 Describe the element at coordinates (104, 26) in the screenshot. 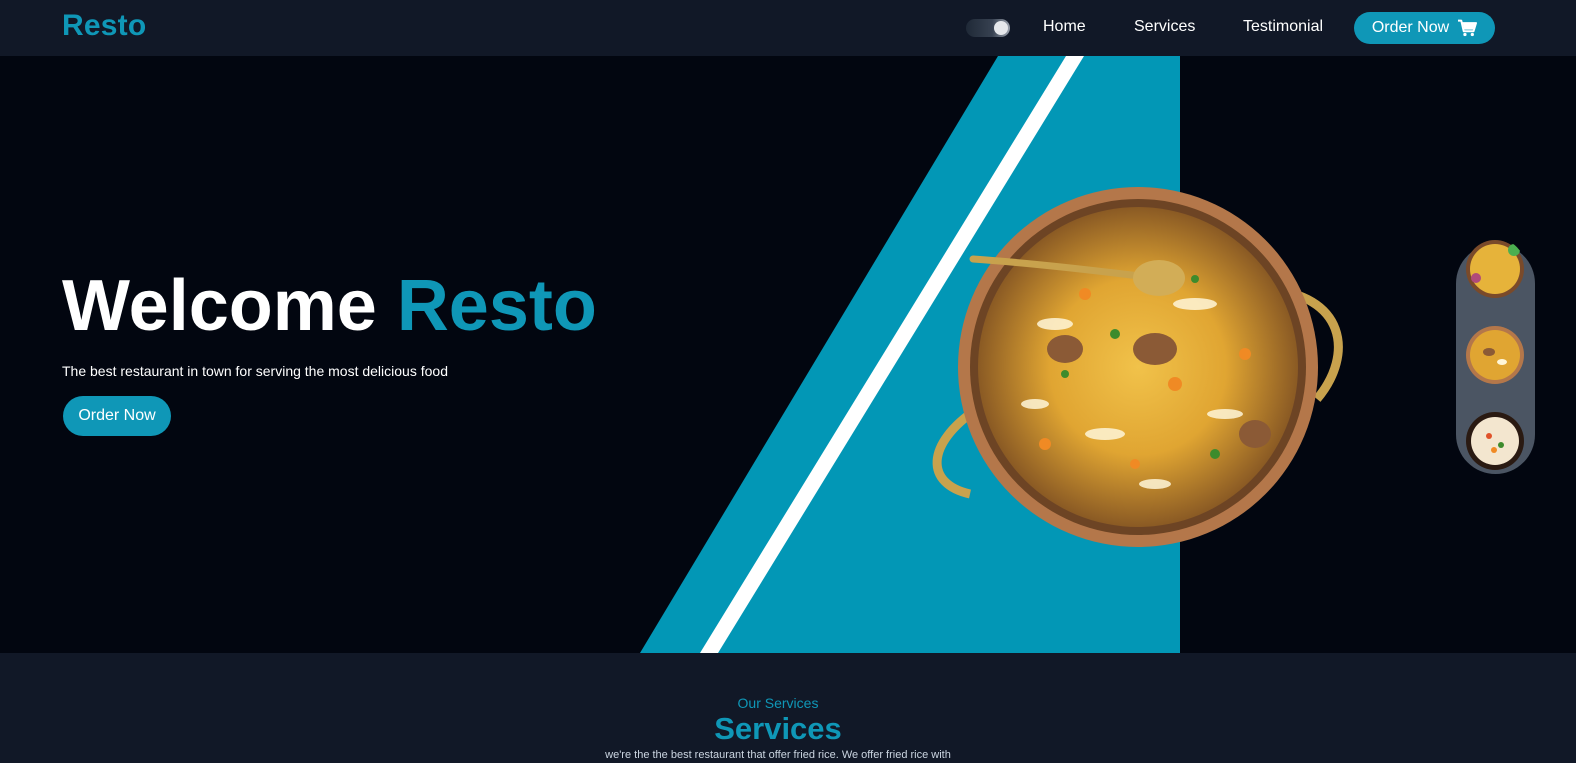

I see `brand-logo: Resto` at that location.